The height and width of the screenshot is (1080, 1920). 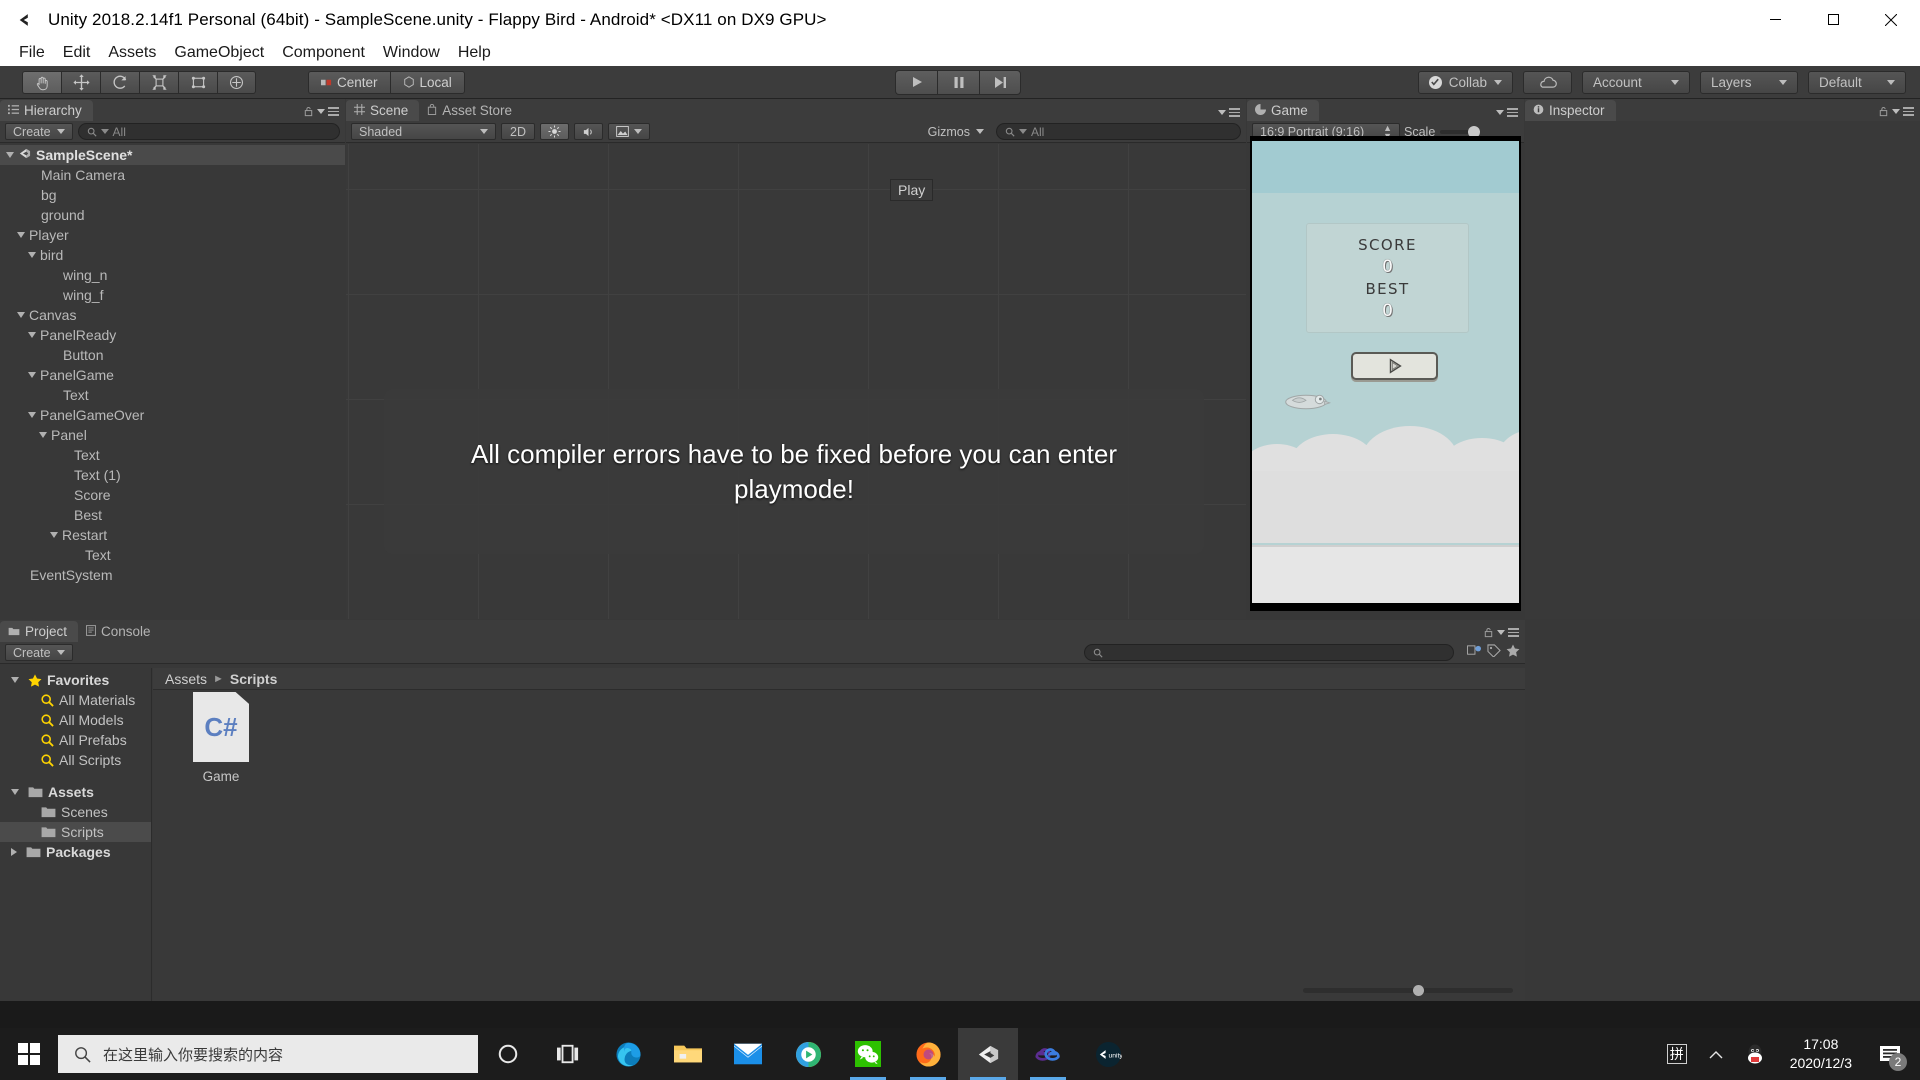 I want to click on cloud-services-button, so click(x=1547, y=82).